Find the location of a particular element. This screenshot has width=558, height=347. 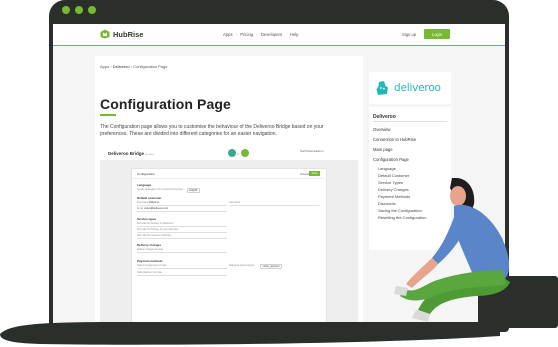

login-button: Login is located at coordinates (437, 34).